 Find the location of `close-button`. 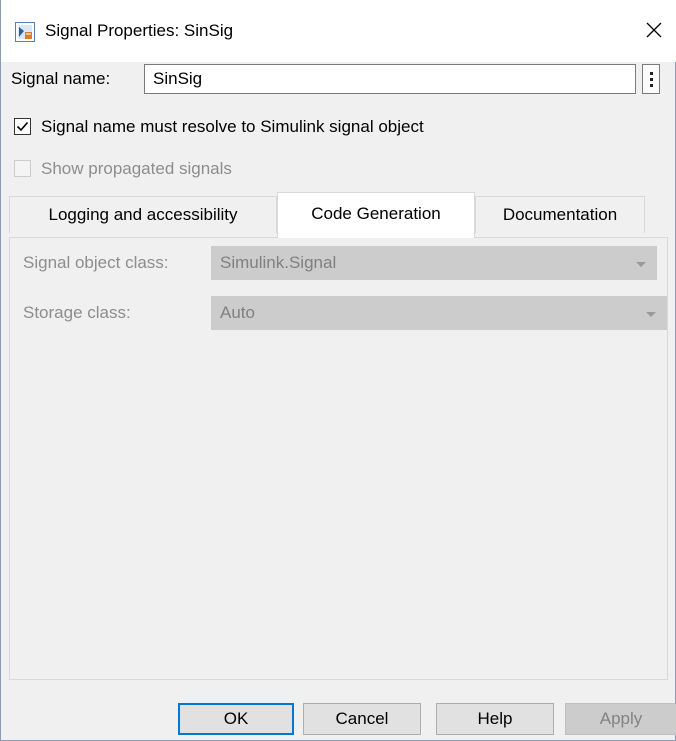

close-button is located at coordinates (653, 30).